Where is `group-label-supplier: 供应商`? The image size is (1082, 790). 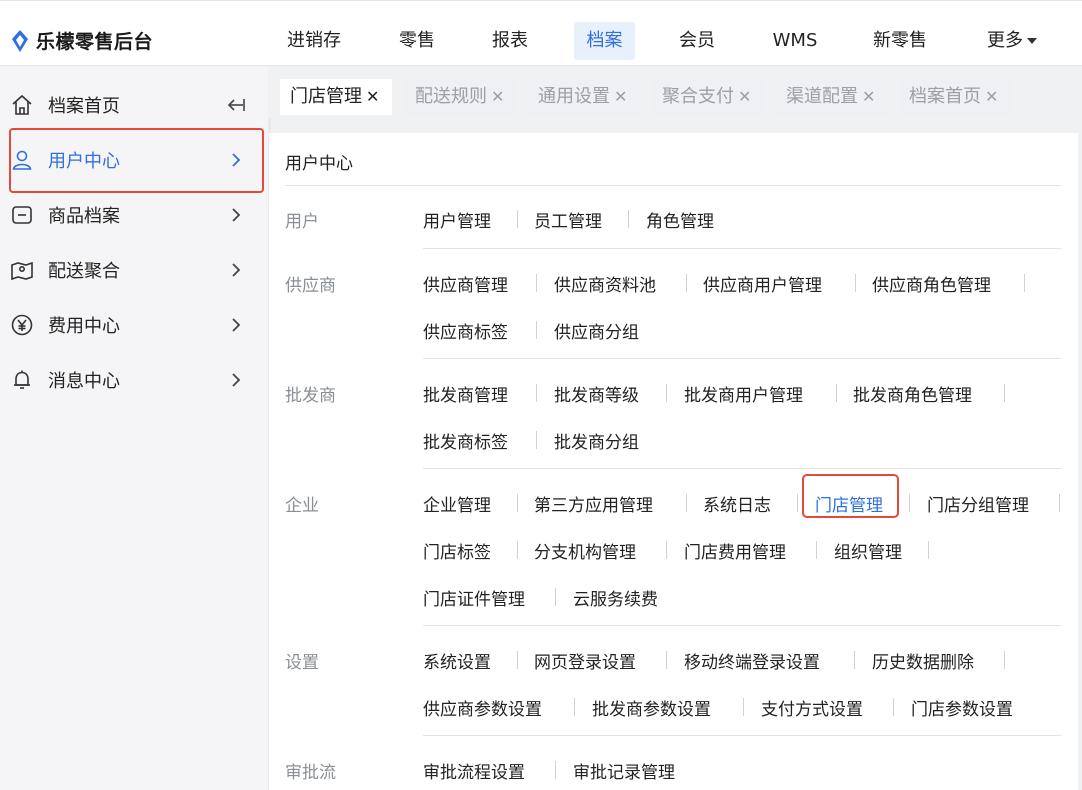
group-label-supplier: 供应商 is located at coordinates (310, 286).